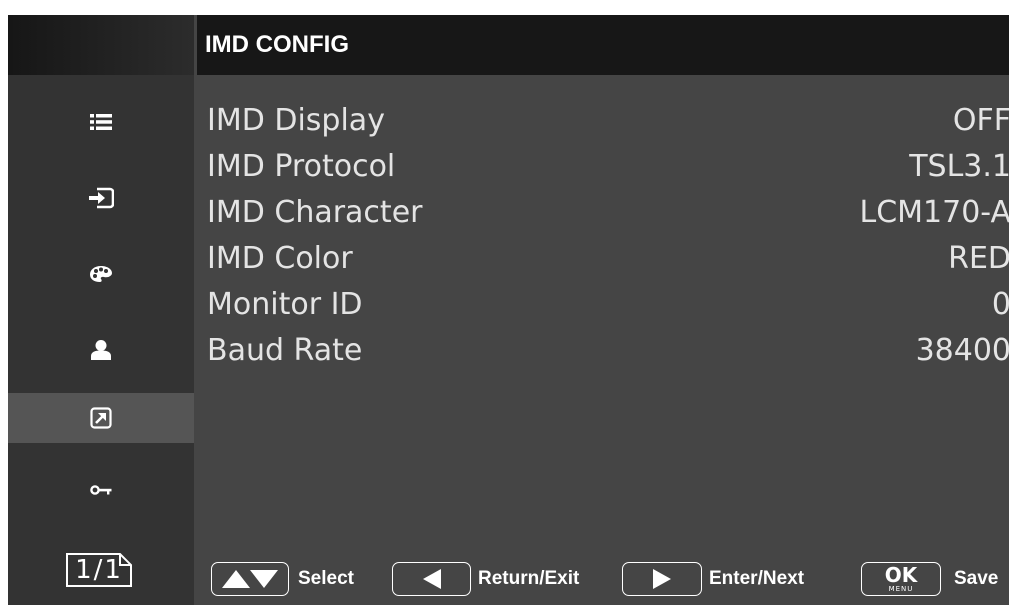 The width and height of the screenshot is (1009, 605). Describe the element at coordinates (277, 44) in the screenshot. I see `page-title: IMD CONFIG` at that location.